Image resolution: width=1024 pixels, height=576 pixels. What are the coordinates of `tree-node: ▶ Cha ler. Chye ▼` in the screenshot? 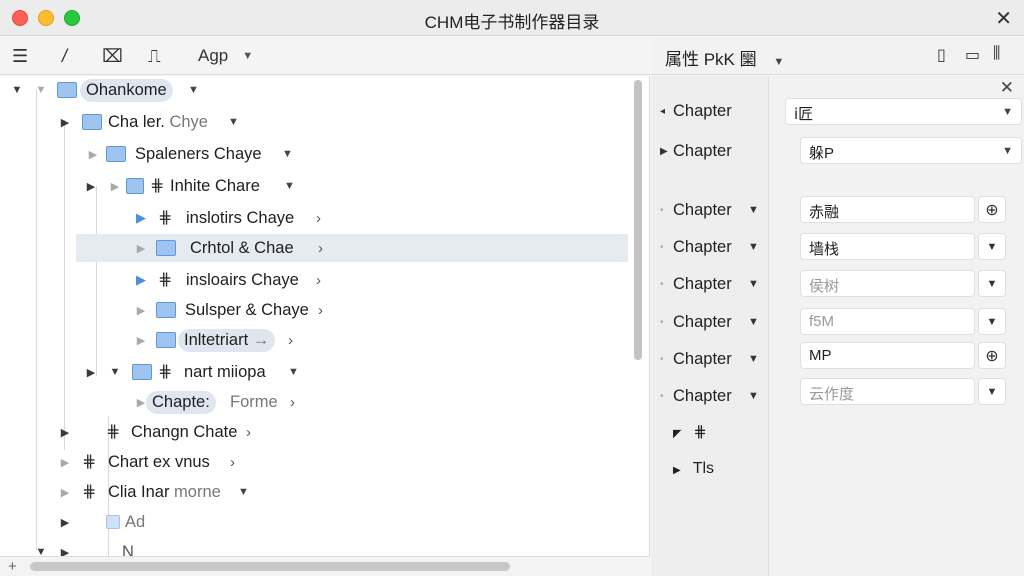 It's located at (315, 122).